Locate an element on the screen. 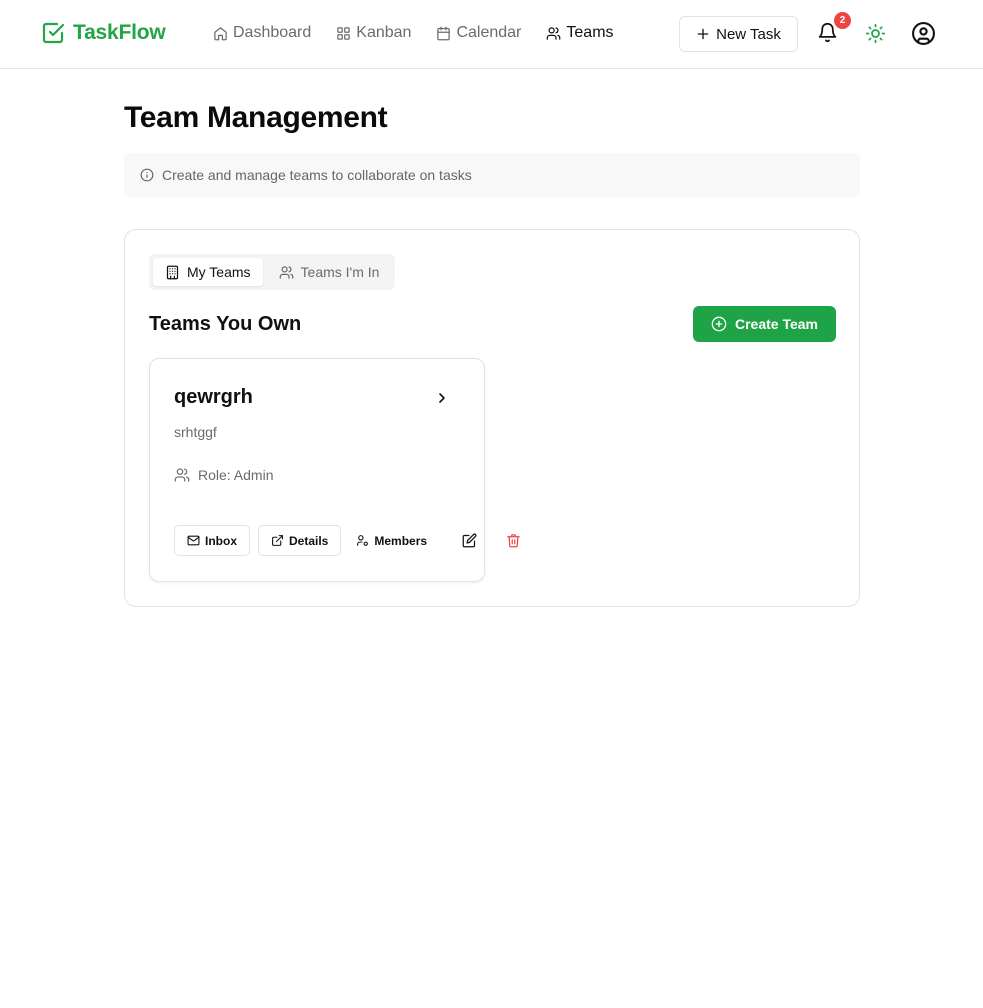 The width and height of the screenshot is (983, 1008). tab-label: Teams I'm In is located at coordinates (340, 272).